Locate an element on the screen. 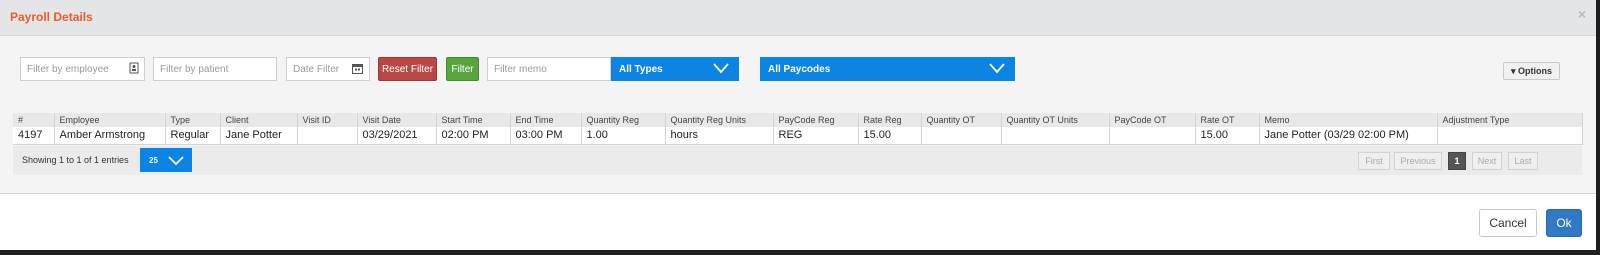 The image size is (1600, 255). column-header: # is located at coordinates (34, 120).